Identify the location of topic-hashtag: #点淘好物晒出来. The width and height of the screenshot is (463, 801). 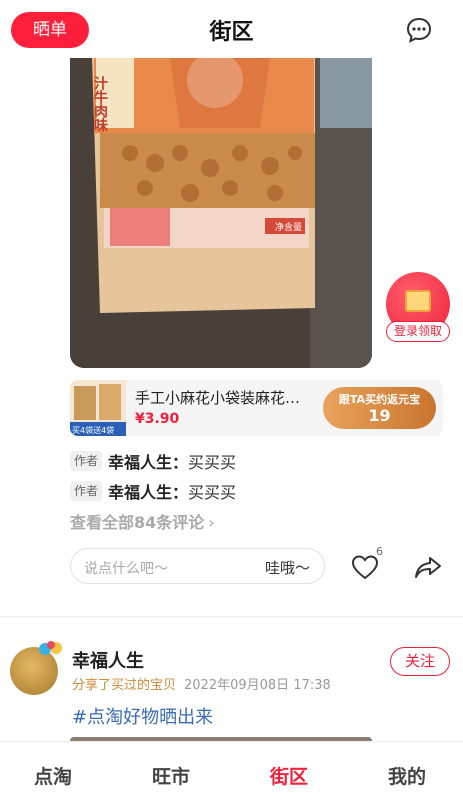
(142, 716).